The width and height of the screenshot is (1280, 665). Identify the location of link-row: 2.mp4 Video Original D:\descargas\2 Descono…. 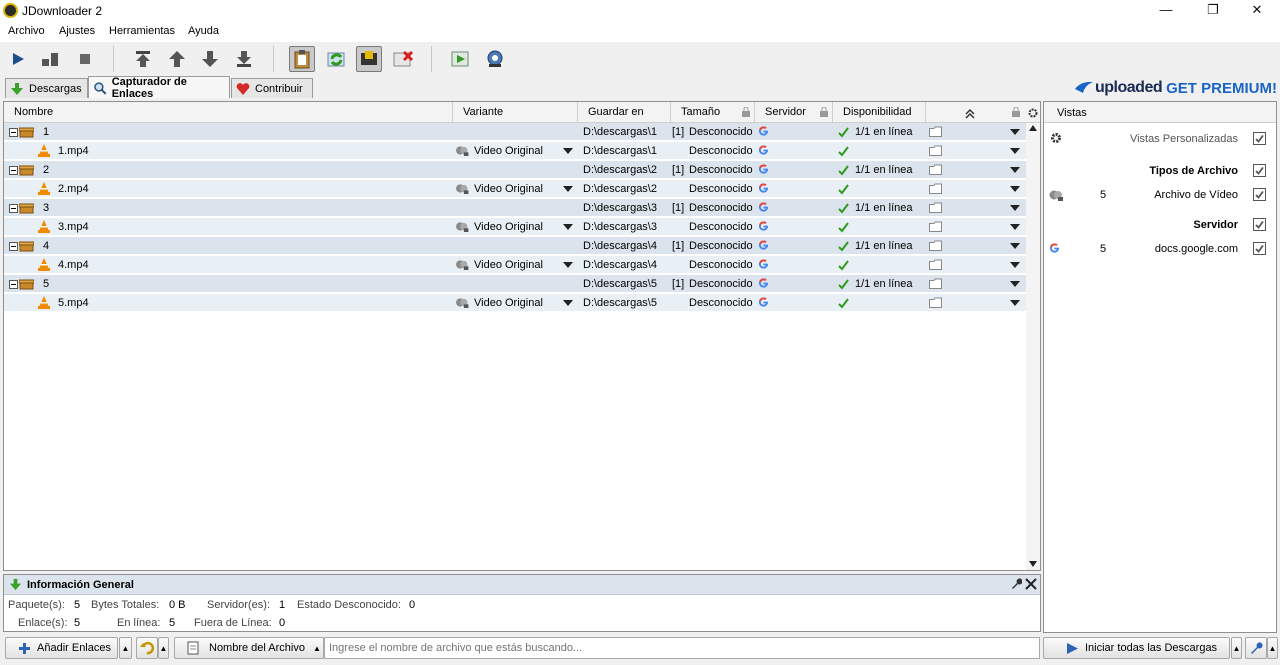
(515, 189).